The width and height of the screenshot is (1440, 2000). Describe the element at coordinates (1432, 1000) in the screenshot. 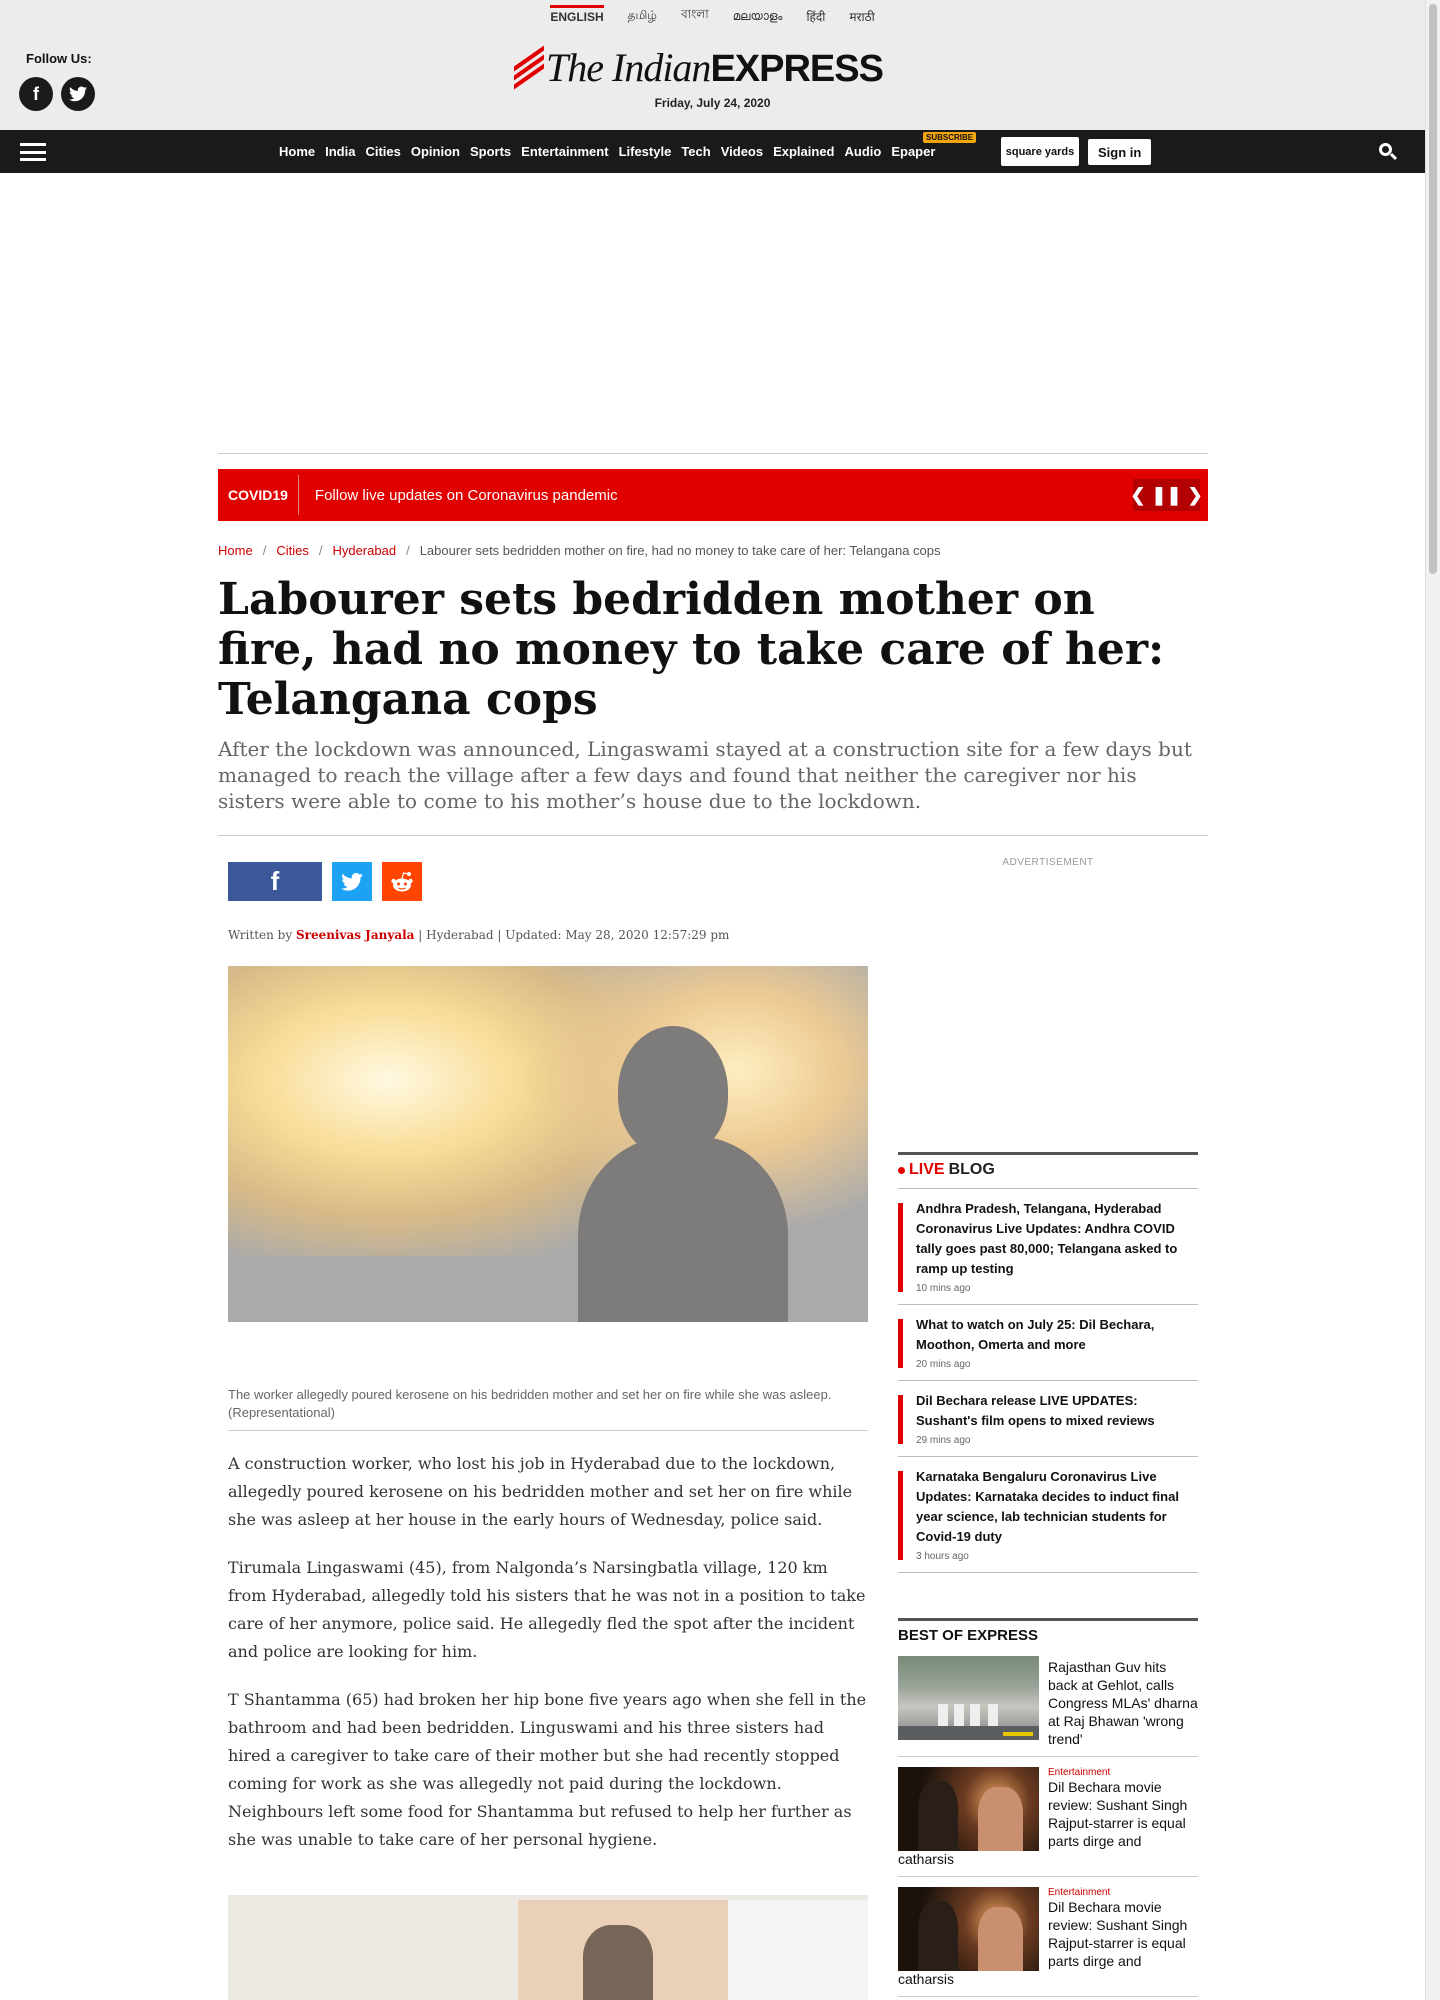

I see `page-scrollbar` at that location.